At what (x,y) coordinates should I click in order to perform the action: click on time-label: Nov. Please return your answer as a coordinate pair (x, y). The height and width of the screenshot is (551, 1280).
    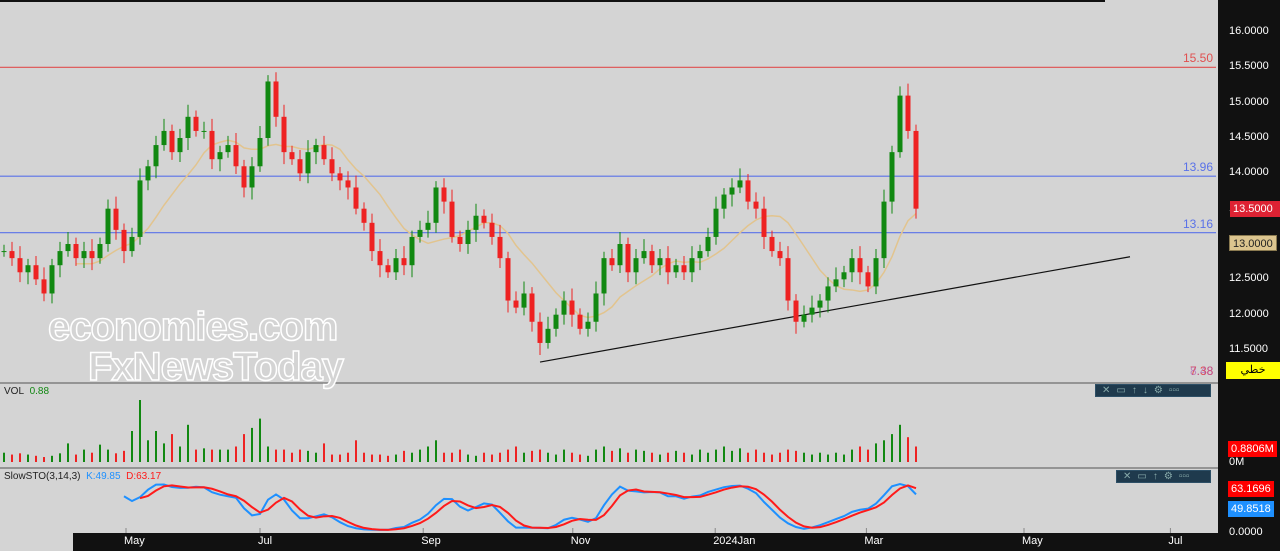
    Looking at the image, I should click on (580, 541).